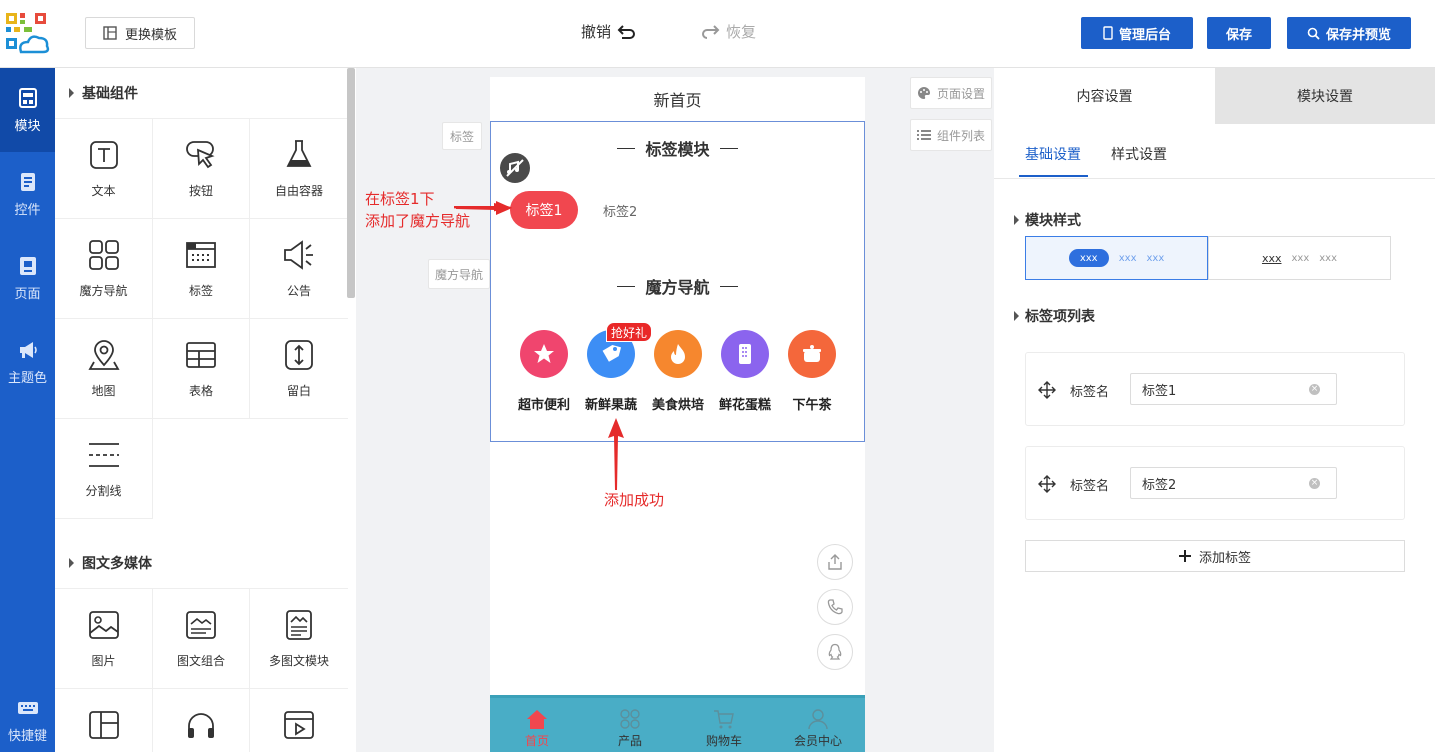 This screenshot has height=752, width=1435. I want to click on component-notice: 公告, so click(299, 269).